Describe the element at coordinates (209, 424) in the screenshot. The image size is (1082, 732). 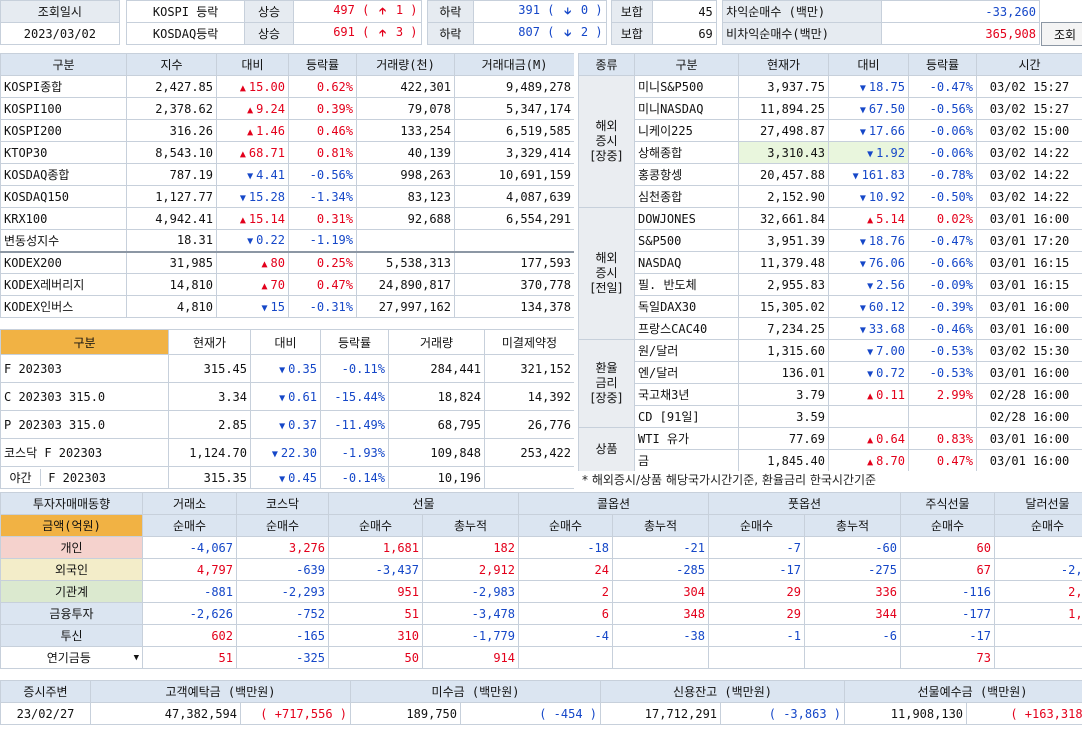
I see `futures-price: 2.85` at that location.